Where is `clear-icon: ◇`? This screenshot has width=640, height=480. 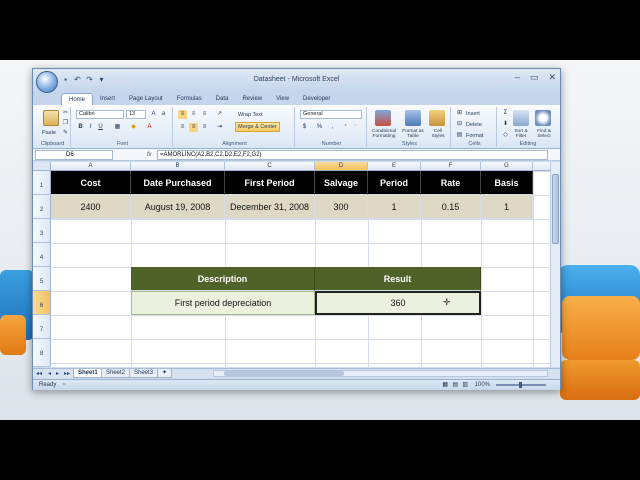 clear-icon: ◇ is located at coordinates (505, 135).